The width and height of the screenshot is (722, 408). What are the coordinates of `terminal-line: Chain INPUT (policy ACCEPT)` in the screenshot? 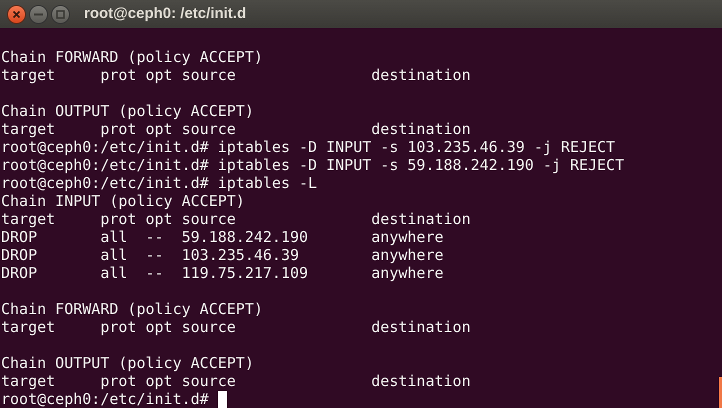 It's located at (123, 201).